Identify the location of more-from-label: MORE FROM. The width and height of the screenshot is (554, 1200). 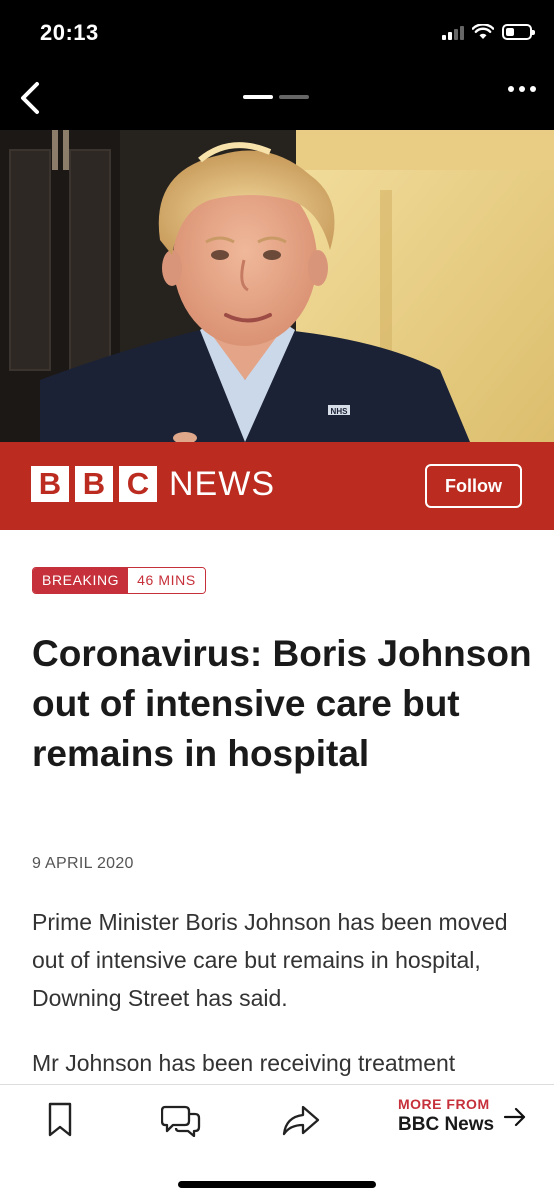
(444, 1104).